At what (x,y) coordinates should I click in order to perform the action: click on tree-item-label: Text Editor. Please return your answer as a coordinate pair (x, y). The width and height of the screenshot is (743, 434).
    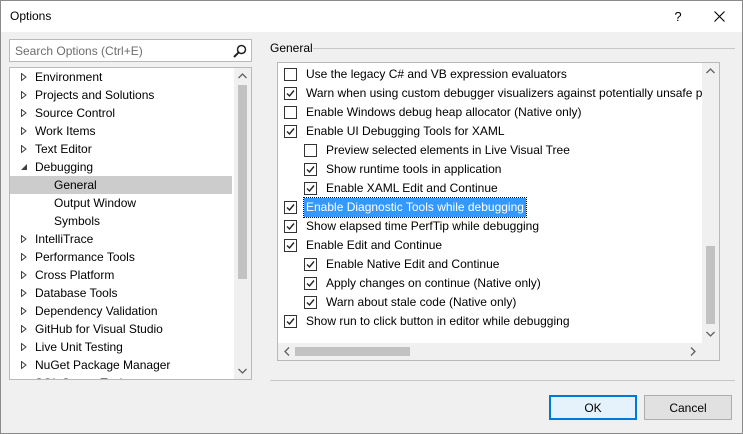
    Looking at the image, I should click on (63, 149).